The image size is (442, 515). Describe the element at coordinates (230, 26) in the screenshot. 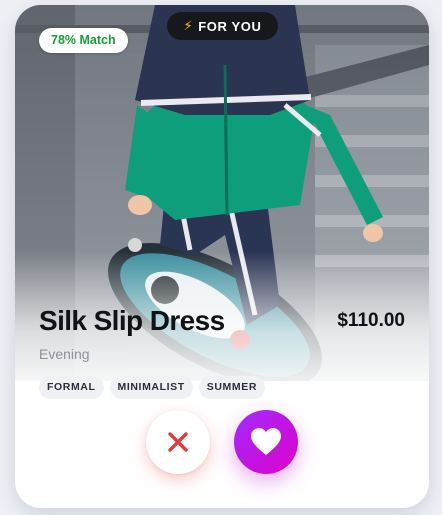

I see `for-you-label: FOR YOU` at that location.